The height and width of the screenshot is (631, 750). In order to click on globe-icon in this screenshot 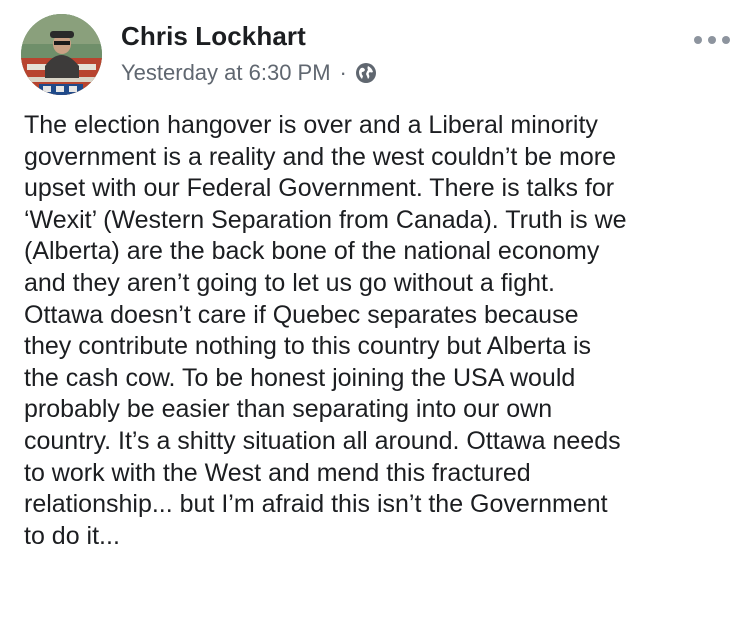, I will do `click(366, 73)`.